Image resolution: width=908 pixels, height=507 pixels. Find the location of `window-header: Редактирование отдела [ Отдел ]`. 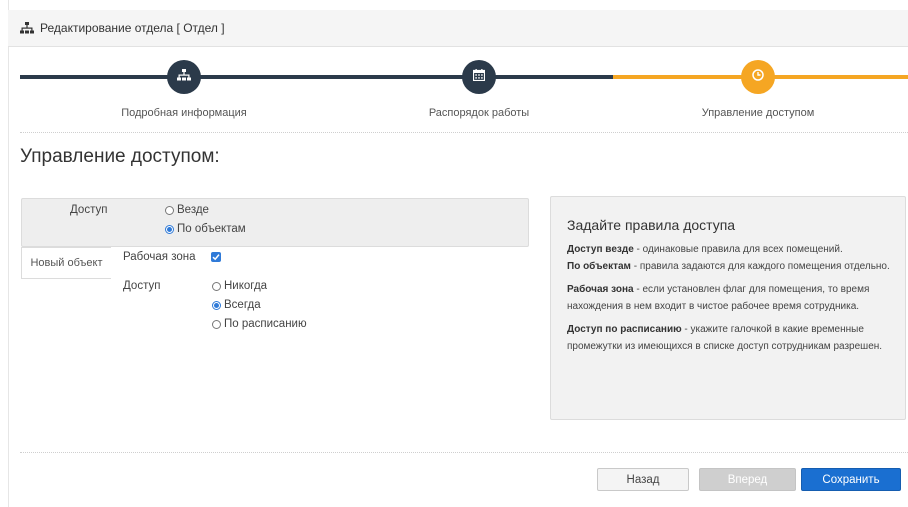

window-header: Редактирование отдела [ Отдел ] is located at coordinates (458, 28).